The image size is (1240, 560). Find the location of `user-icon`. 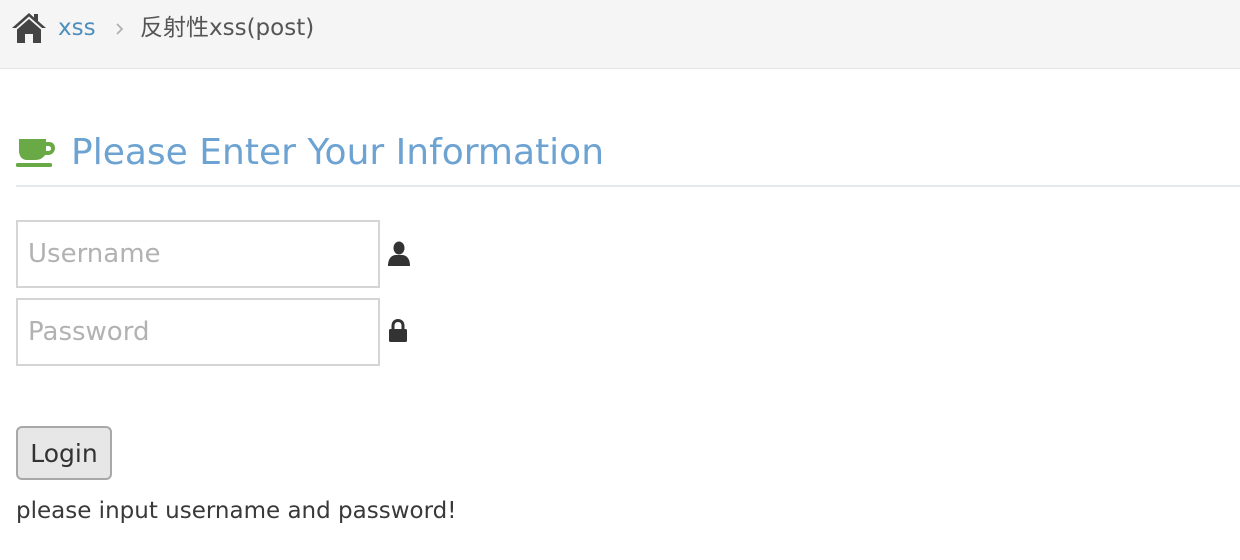

user-icon is located at coordinates (399, 253).